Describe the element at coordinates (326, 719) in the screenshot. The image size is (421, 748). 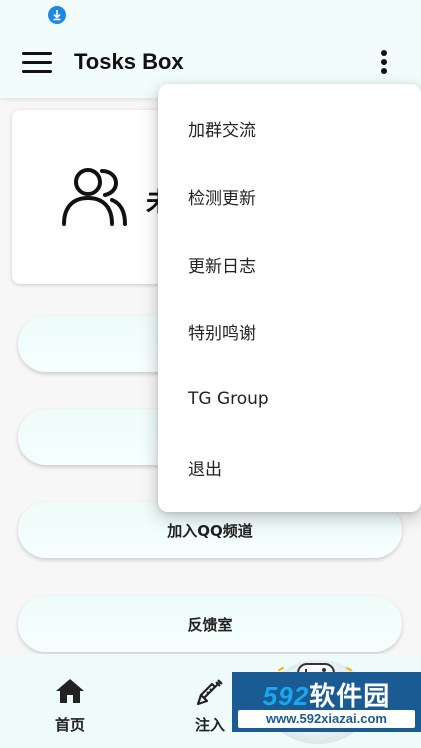
I see `watermark-url: www.592xiazai.com` at that location.